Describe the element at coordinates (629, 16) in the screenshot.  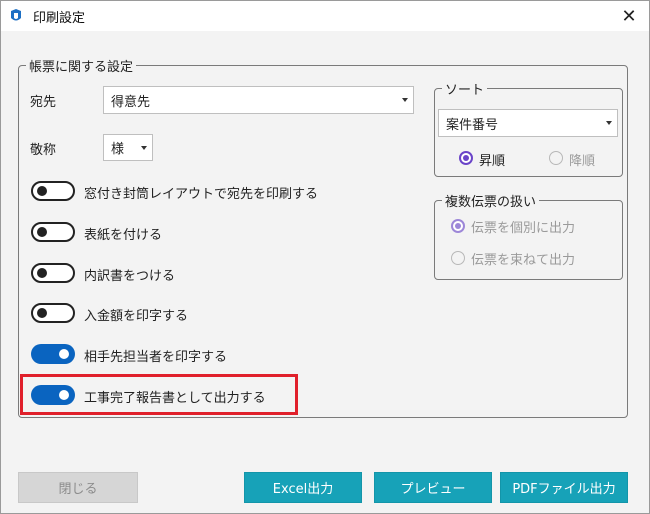
I see `close-icon: ✕` at that location.